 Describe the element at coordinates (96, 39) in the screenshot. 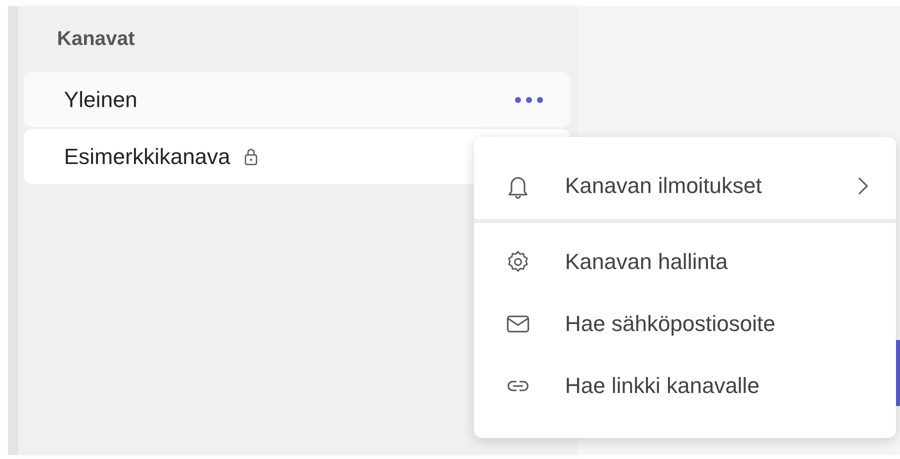

I see `section-title: Kanavat` at that location.